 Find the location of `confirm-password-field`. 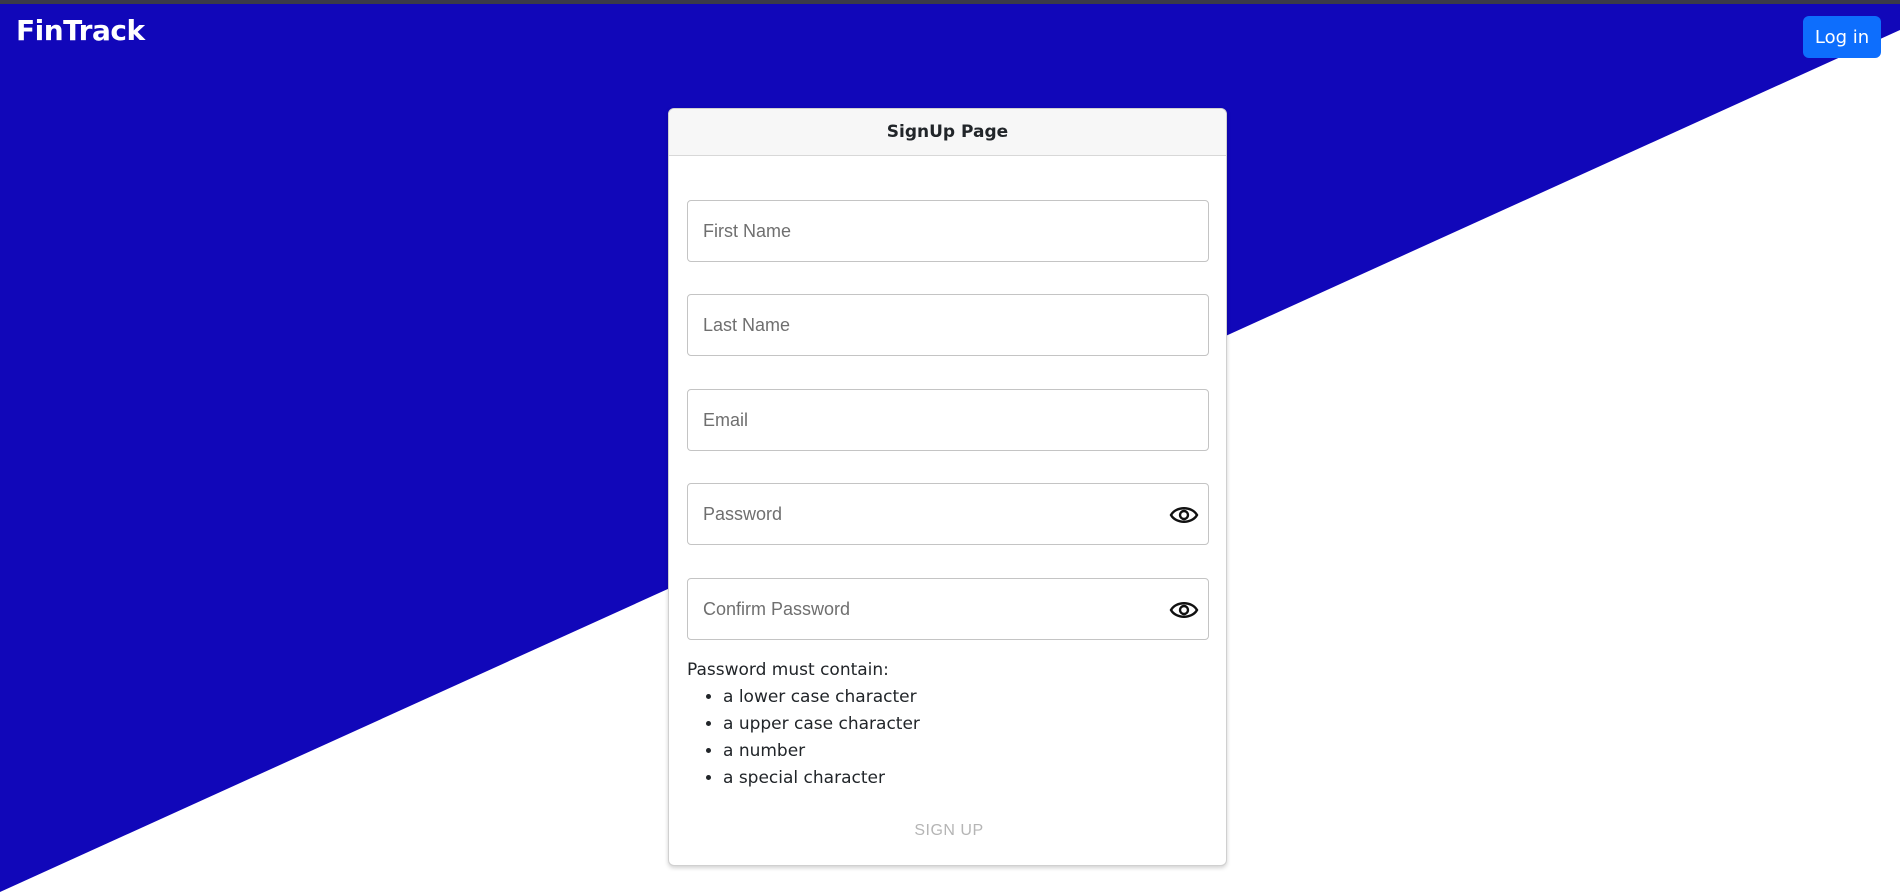

confirm-password-field is located at coordinates (948, 609).